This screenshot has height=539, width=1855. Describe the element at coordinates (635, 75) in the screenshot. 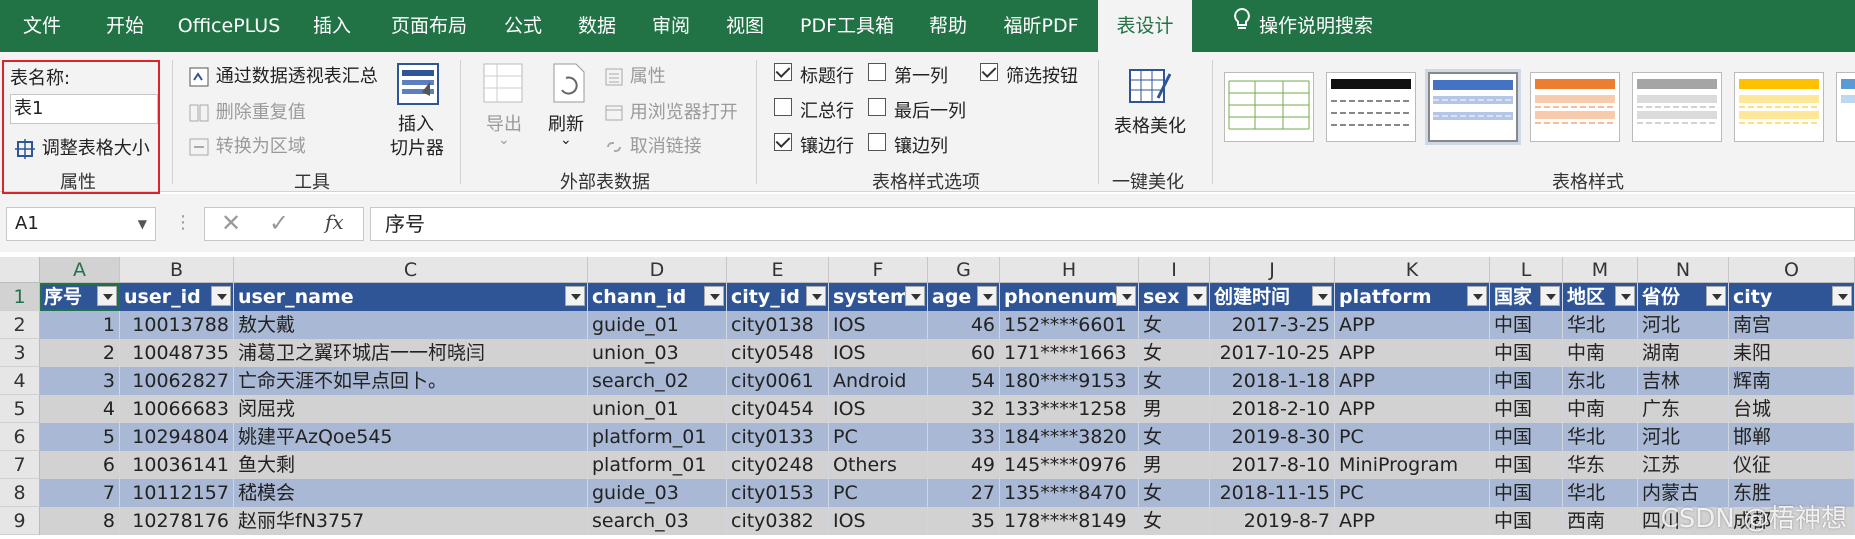

I see `properties-button: 属性` at that location.